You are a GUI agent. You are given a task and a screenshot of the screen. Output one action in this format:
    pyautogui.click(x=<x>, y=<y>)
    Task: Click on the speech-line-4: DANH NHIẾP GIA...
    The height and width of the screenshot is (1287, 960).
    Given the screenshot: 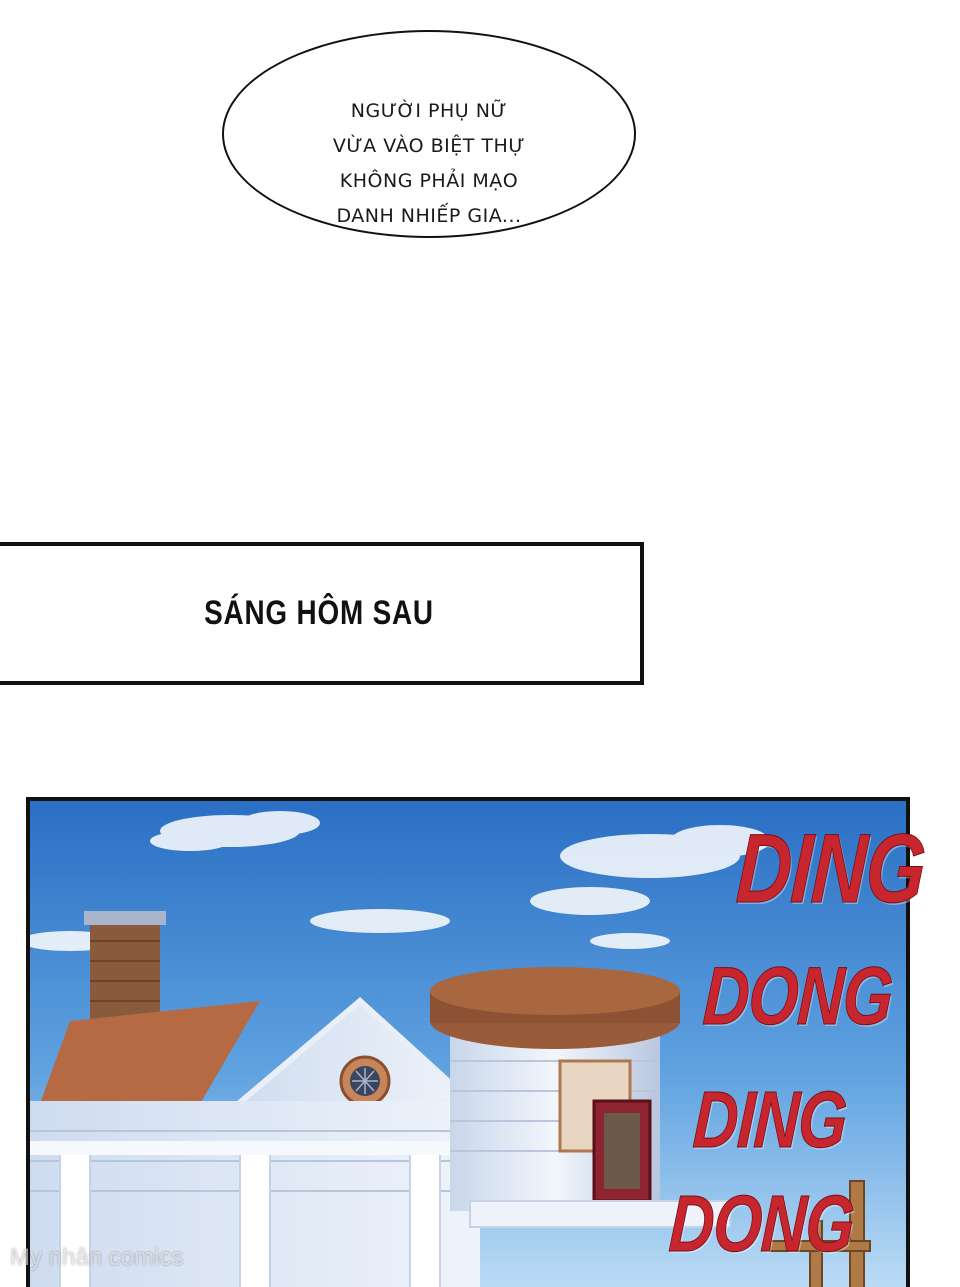 What is the action you would take?
    pyautogui.click(x=429, y=216)
    